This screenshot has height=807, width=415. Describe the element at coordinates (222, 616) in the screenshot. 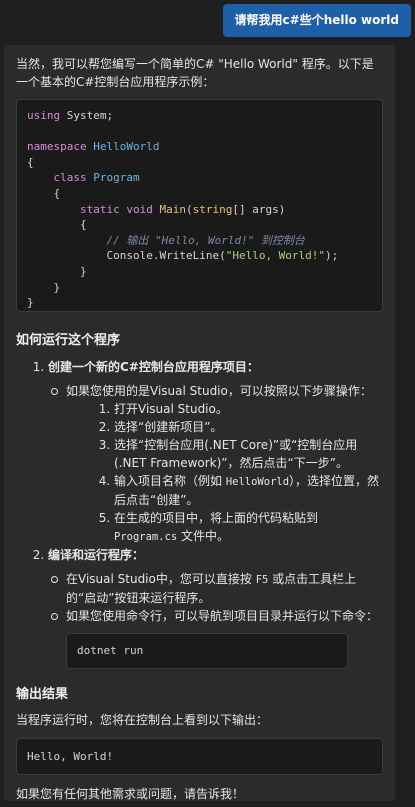

I see `cmd-run-text: 如果您使用命令行，可以导航到项目目录并运行以下命令：` at that location.